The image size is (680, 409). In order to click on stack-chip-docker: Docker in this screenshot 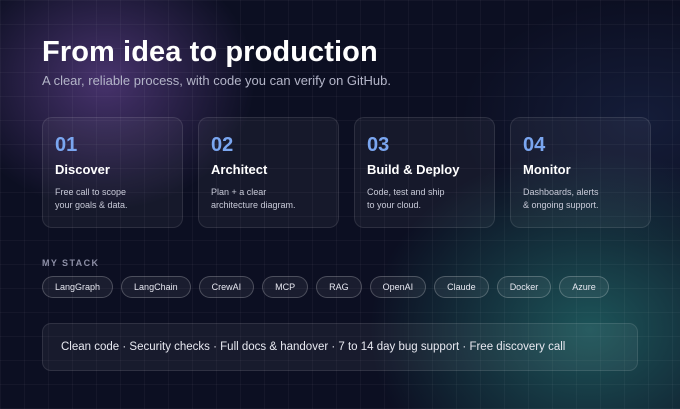, I will do `click(524, 287)`.